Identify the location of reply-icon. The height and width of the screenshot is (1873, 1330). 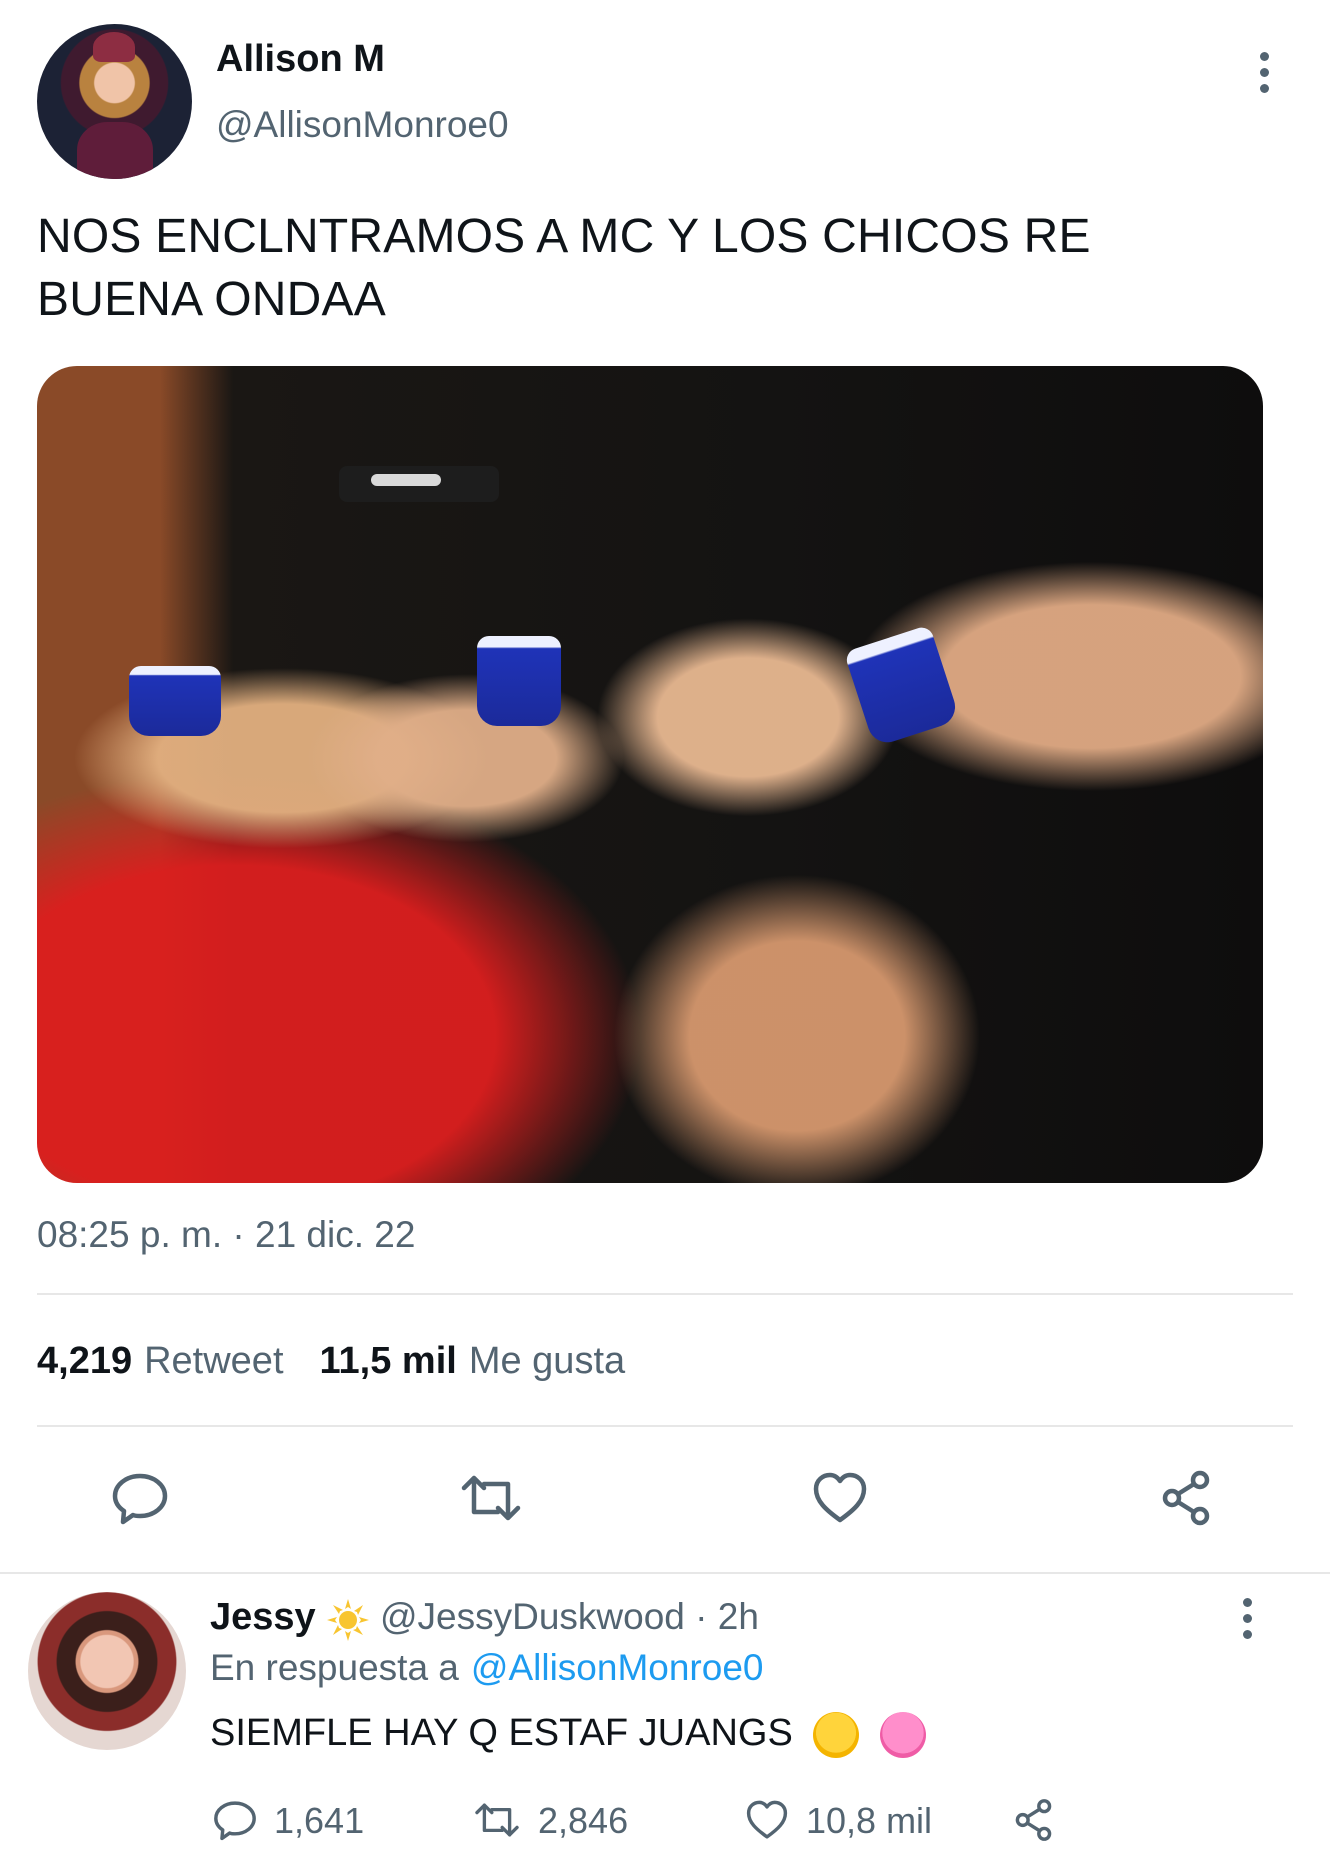
(140, 1498).